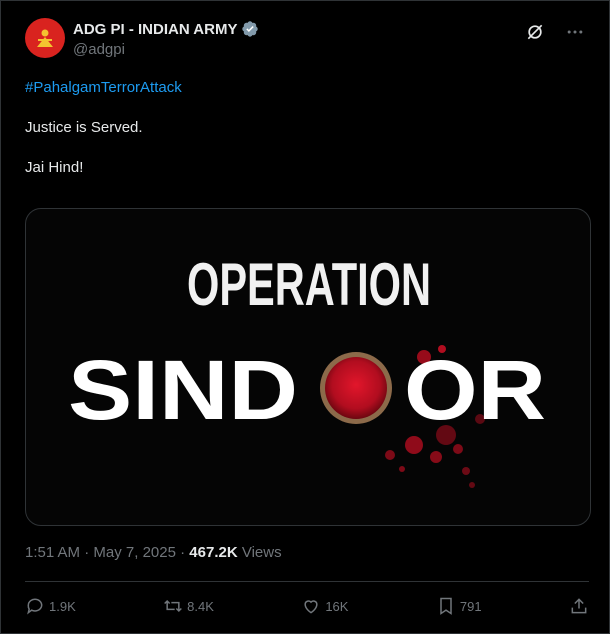  I want to click on reply-button: 1.9K, so click(50, 606).